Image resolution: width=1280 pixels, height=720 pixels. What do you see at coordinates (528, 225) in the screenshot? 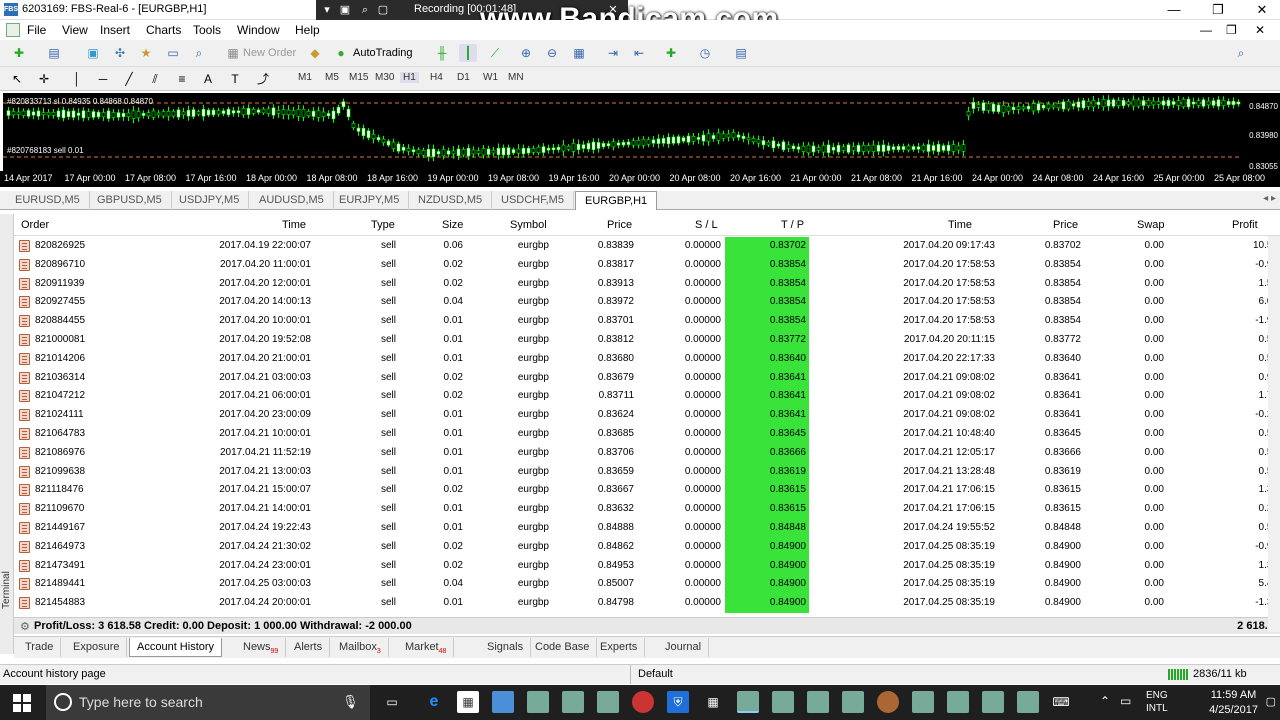
I see `col-symbol: Symbol` at bounding box center [528, 225].